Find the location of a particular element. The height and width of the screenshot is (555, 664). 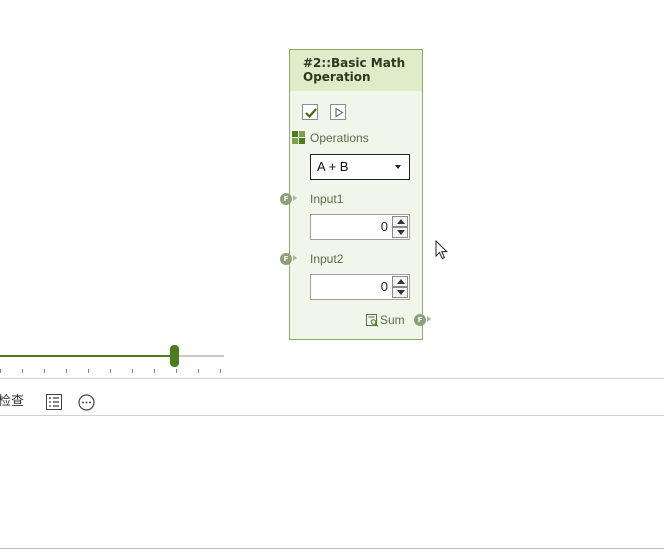

list-view-icon is located at coordinates (54, 402).